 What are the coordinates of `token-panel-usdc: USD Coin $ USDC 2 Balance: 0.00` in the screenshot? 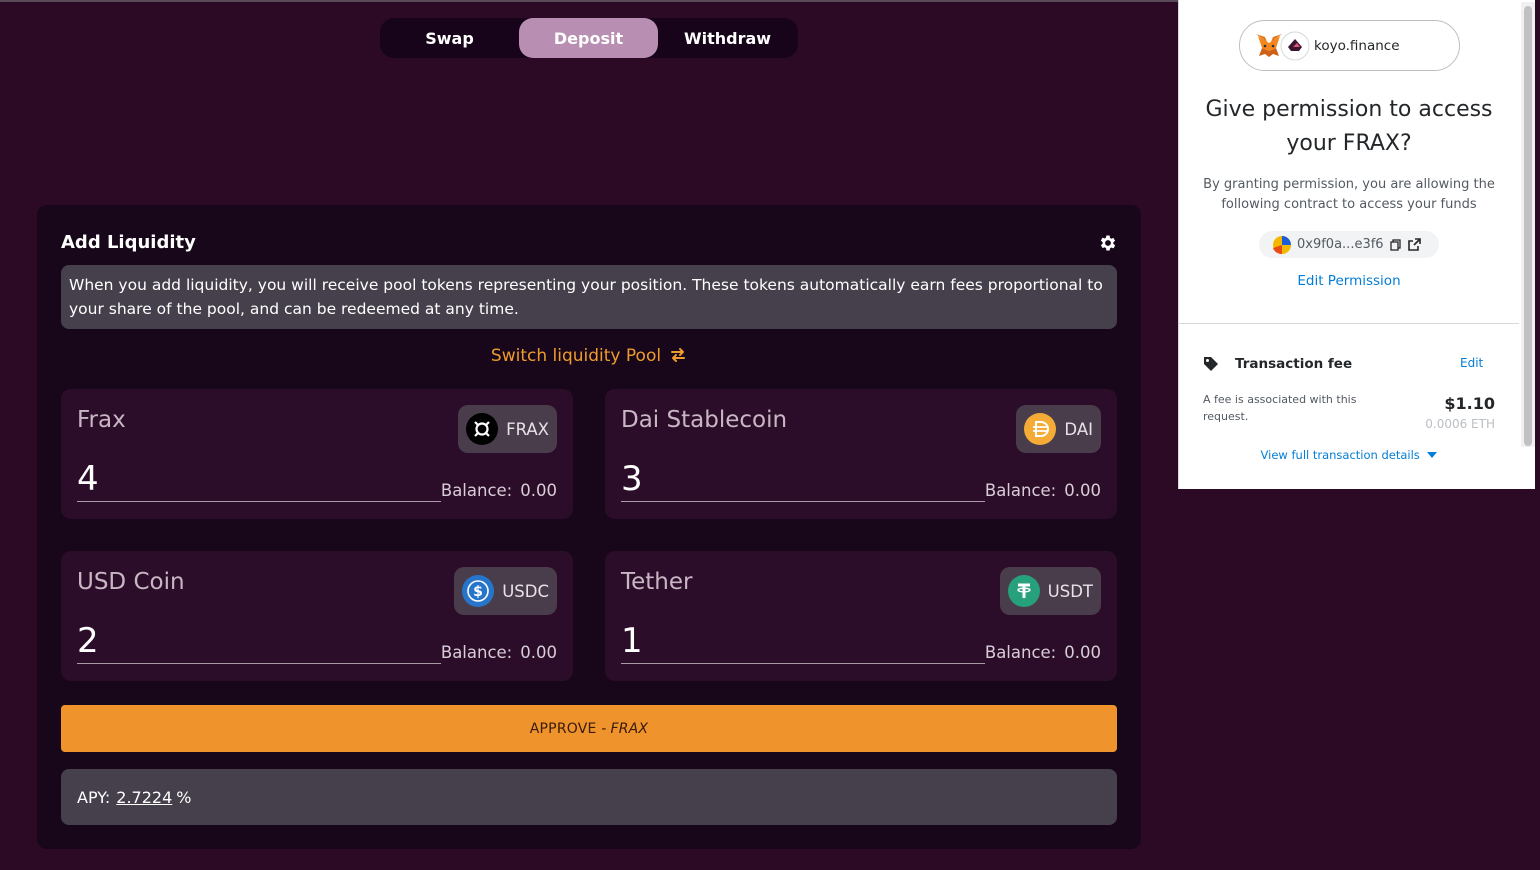 It's located at (317, 616).